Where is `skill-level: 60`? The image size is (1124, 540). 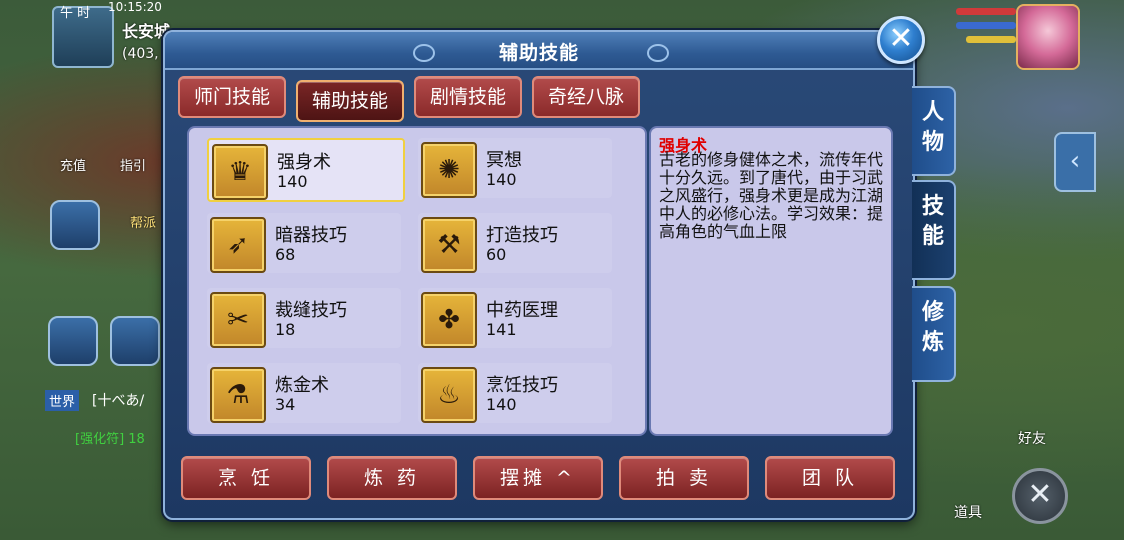 skill-level: 60 is located at coordinates (496, 254).